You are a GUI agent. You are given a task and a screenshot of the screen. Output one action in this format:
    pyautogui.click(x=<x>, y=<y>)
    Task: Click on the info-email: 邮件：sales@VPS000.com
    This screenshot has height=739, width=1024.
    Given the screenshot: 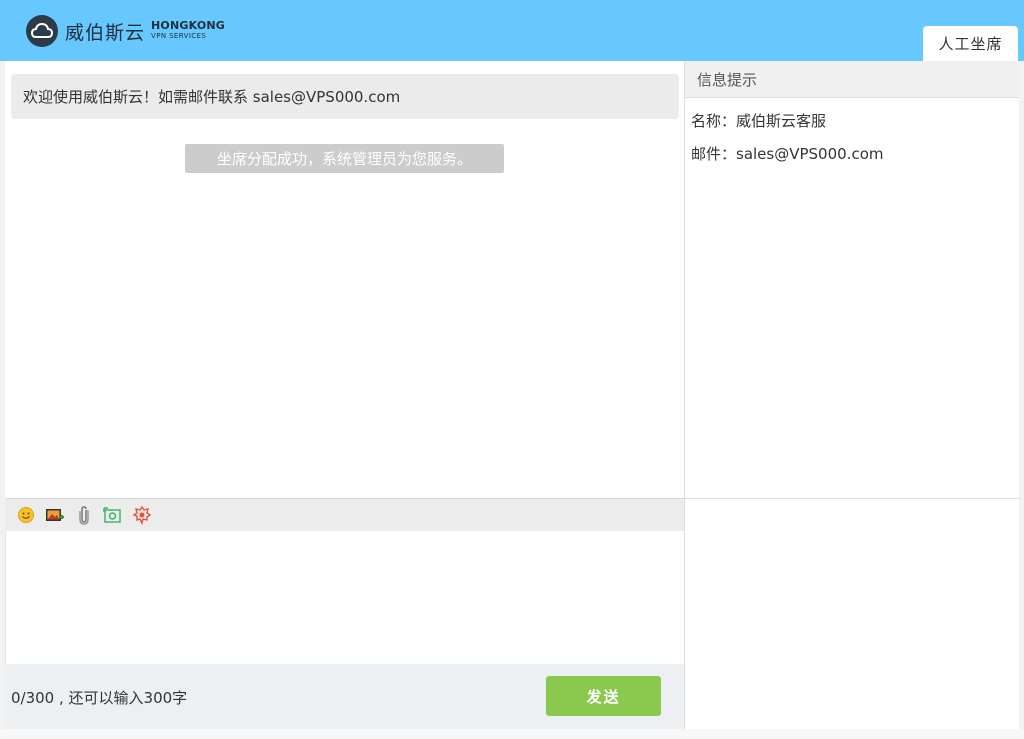 What is the action you would take?
    pyautogui.click(x=787, y=154)
    